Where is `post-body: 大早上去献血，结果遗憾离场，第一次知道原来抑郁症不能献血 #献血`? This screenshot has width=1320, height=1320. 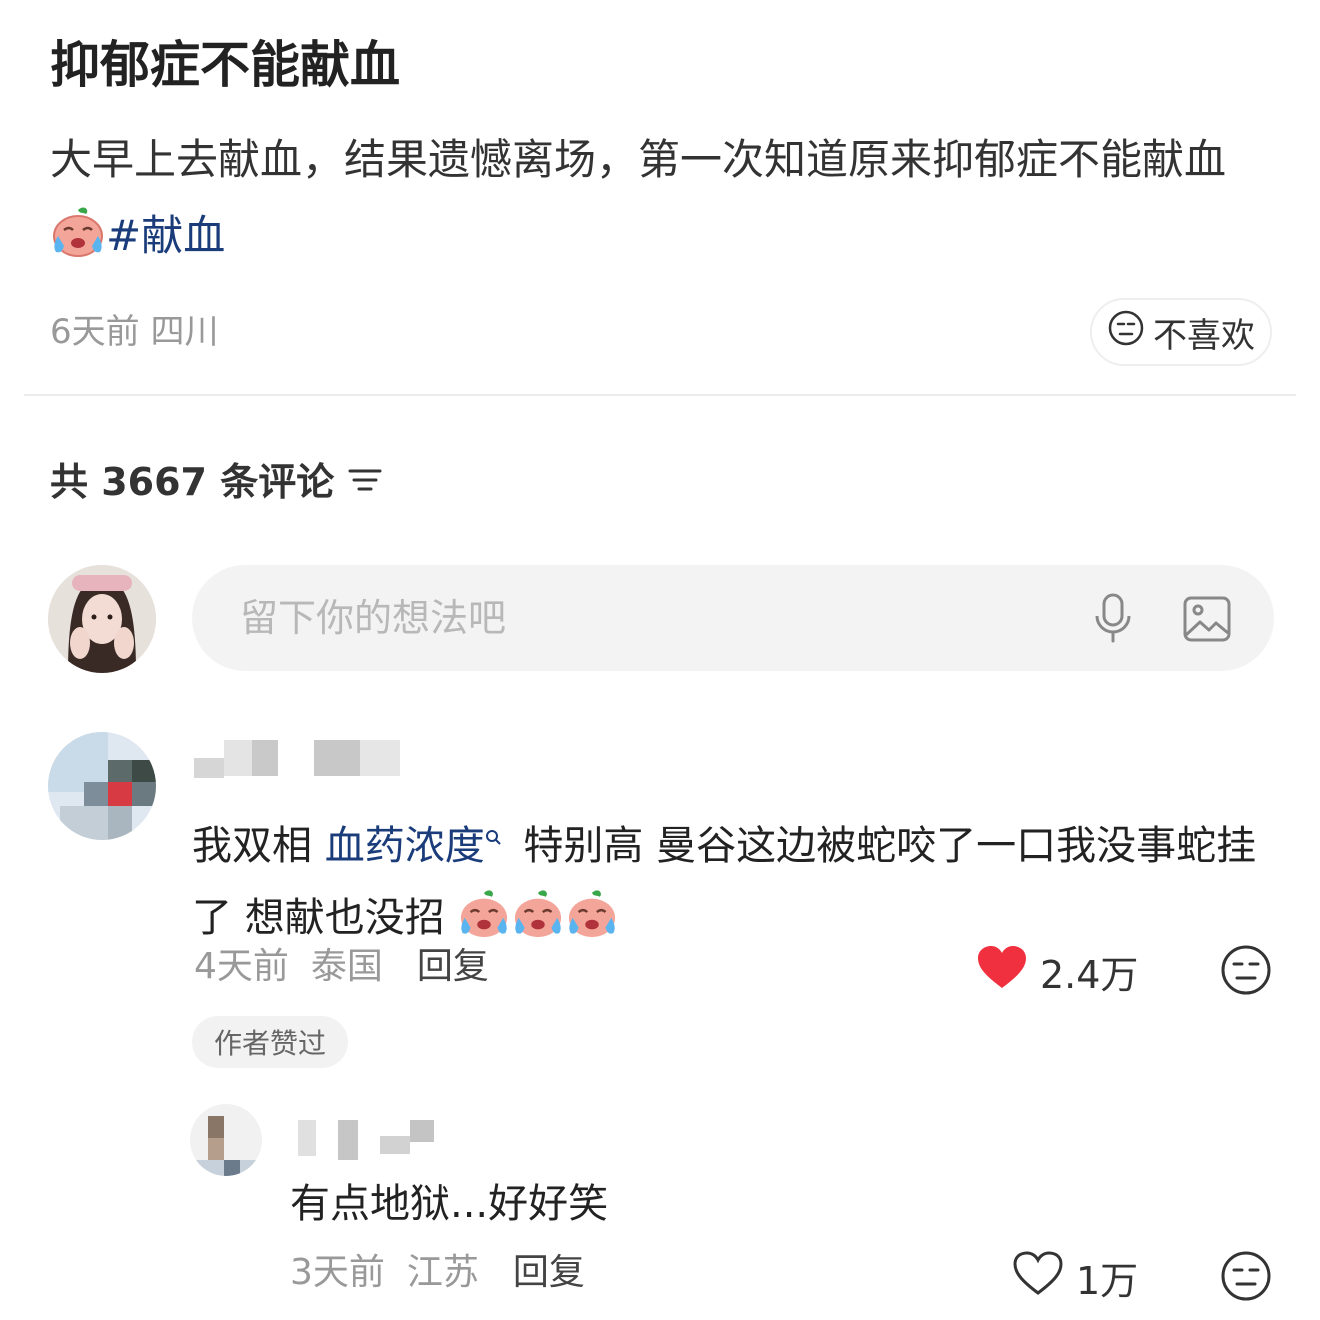
post-body: 大早上去献血，结果遗憾离场，第一次知道原来抑郁症不能献血 #献血 is located at coordinates (660, 202).